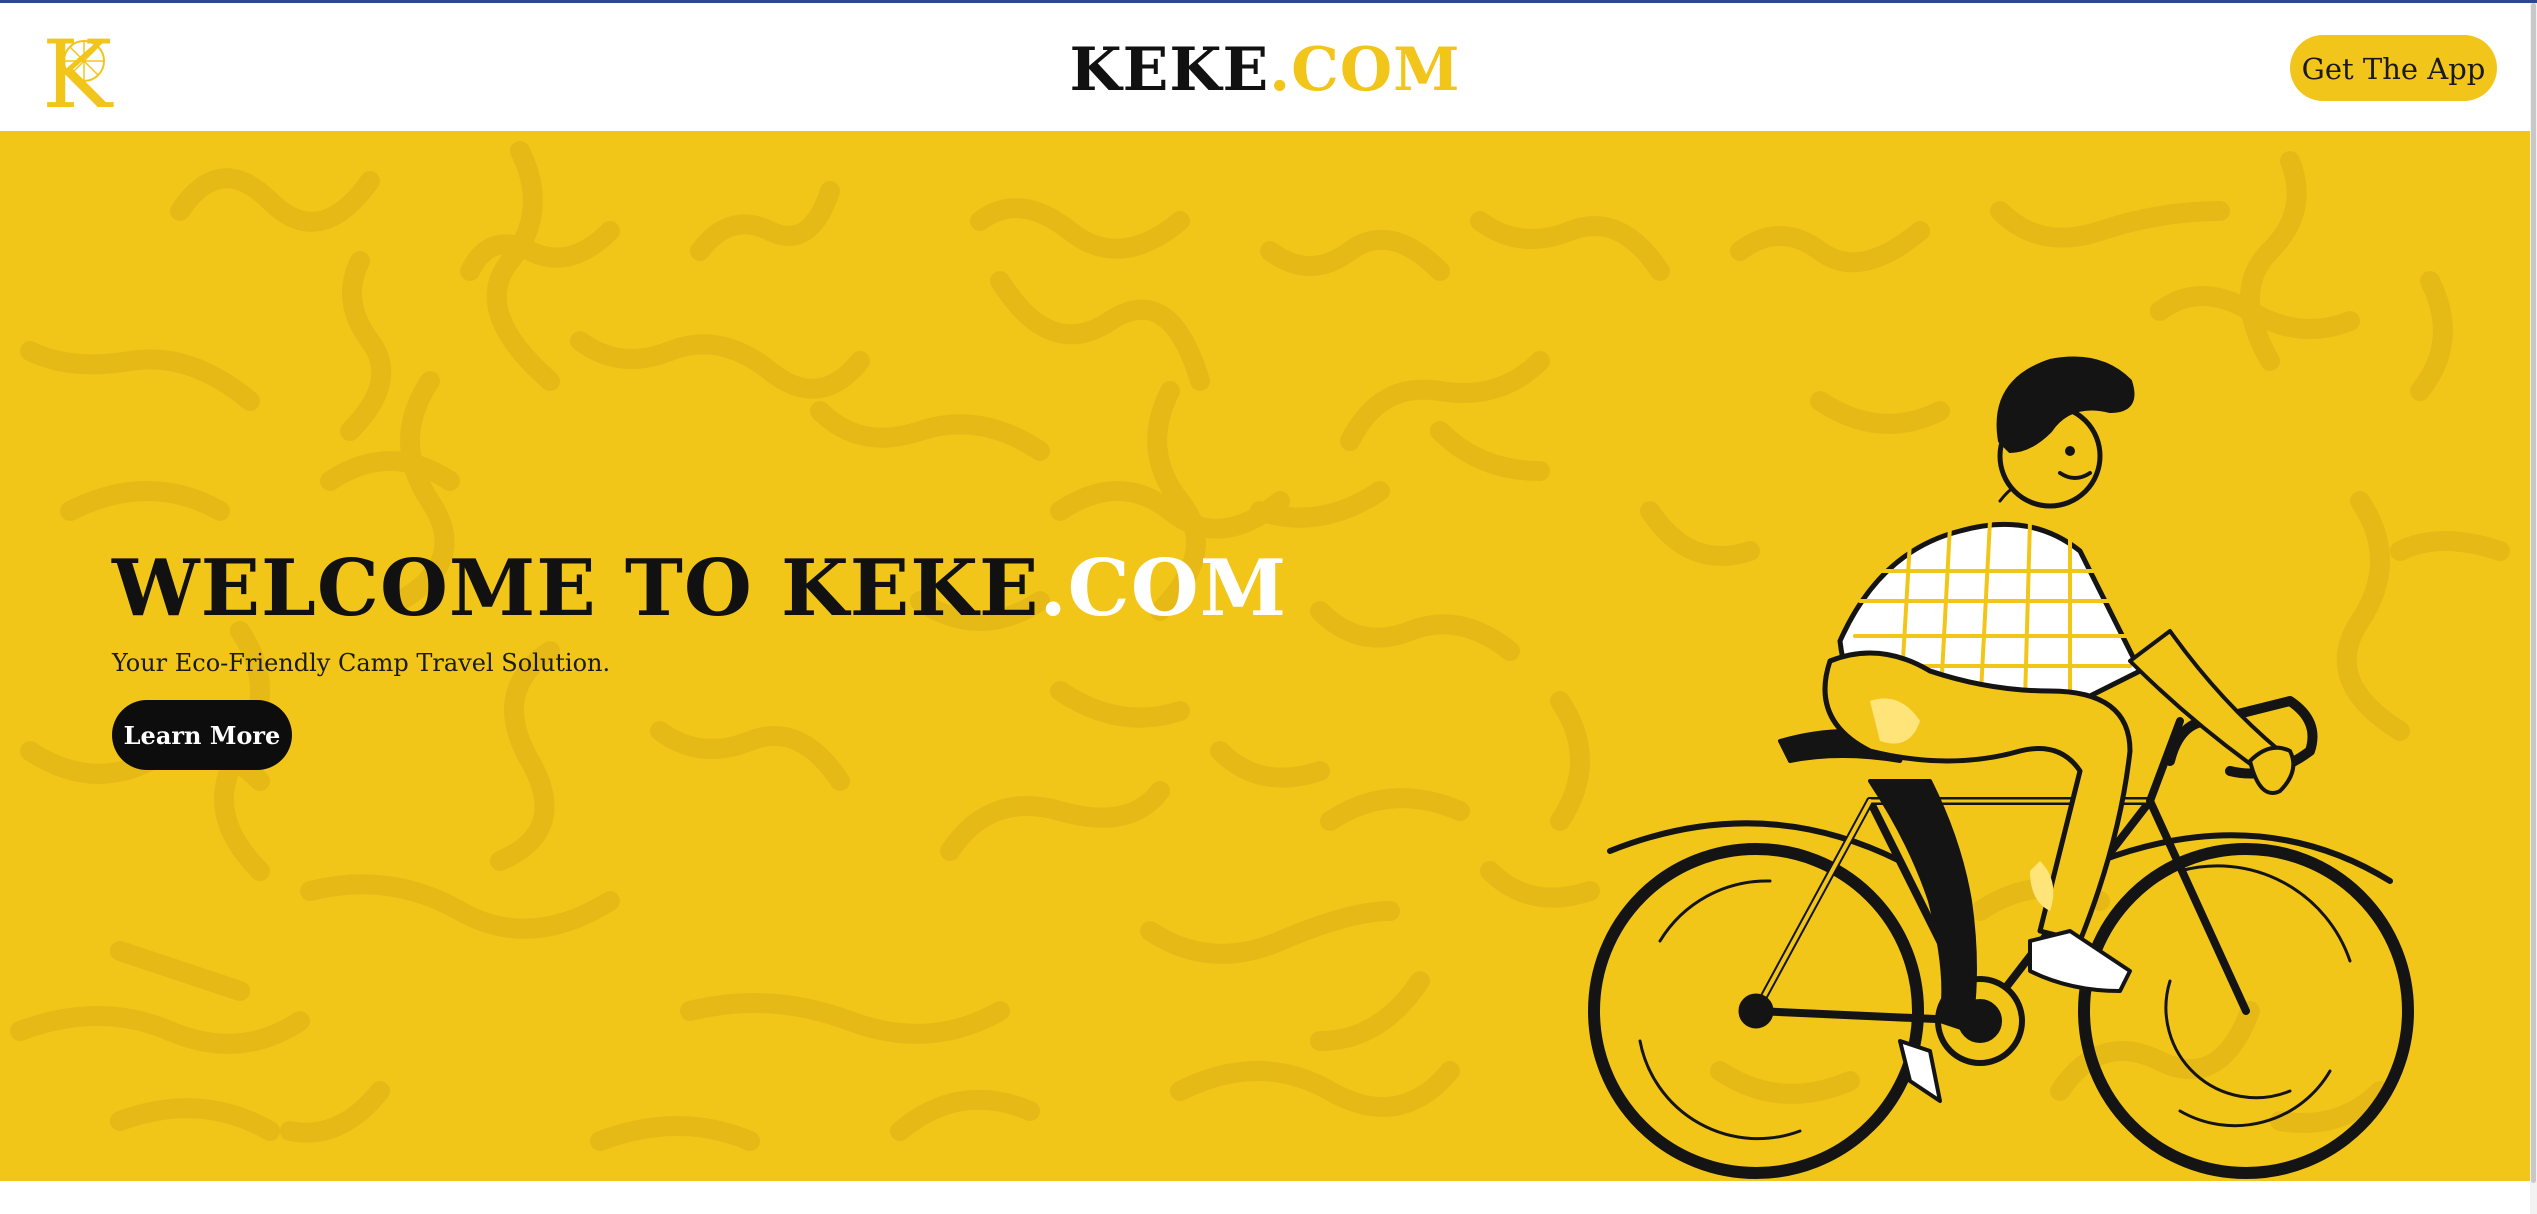 This screenshot has width=2537, height=1214. What do you see at coordinates (1265, 1197) in the screenshot?
I see `page-content-below` at bounding box center [1265, 1197].